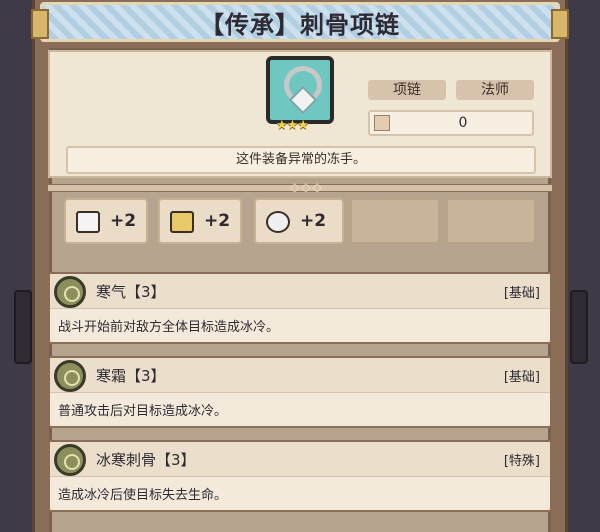  I want to click on skill-card: 寒气【3】 [基础] 战斗开始前对敌方全体目标造成冰冷。, so click(300, 308).